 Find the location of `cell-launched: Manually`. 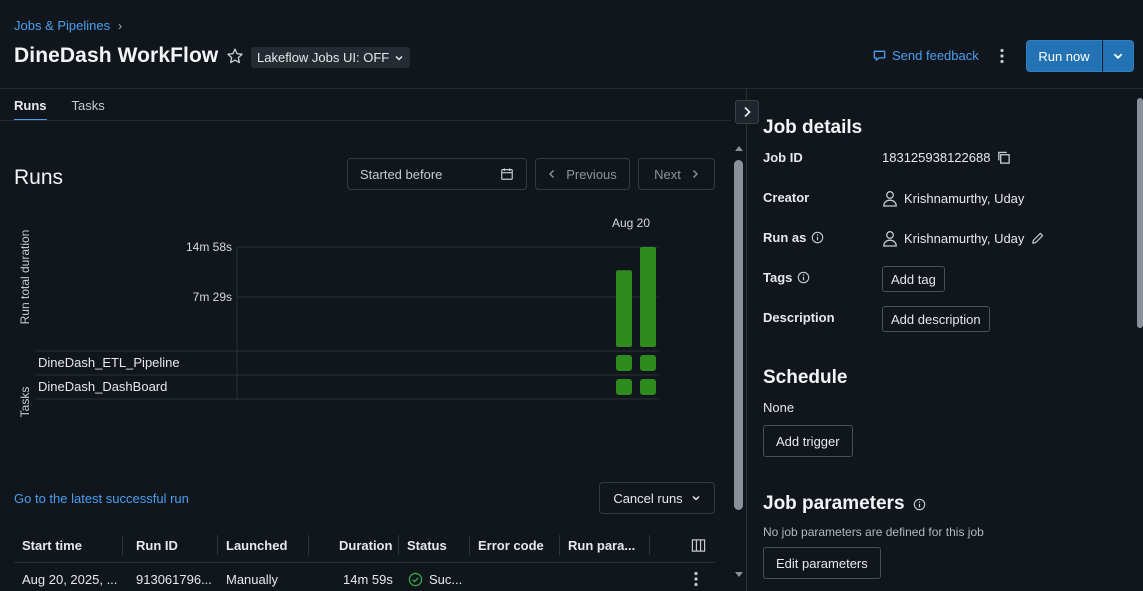

cell-launched: Manually is located at coordinates (252, 579).